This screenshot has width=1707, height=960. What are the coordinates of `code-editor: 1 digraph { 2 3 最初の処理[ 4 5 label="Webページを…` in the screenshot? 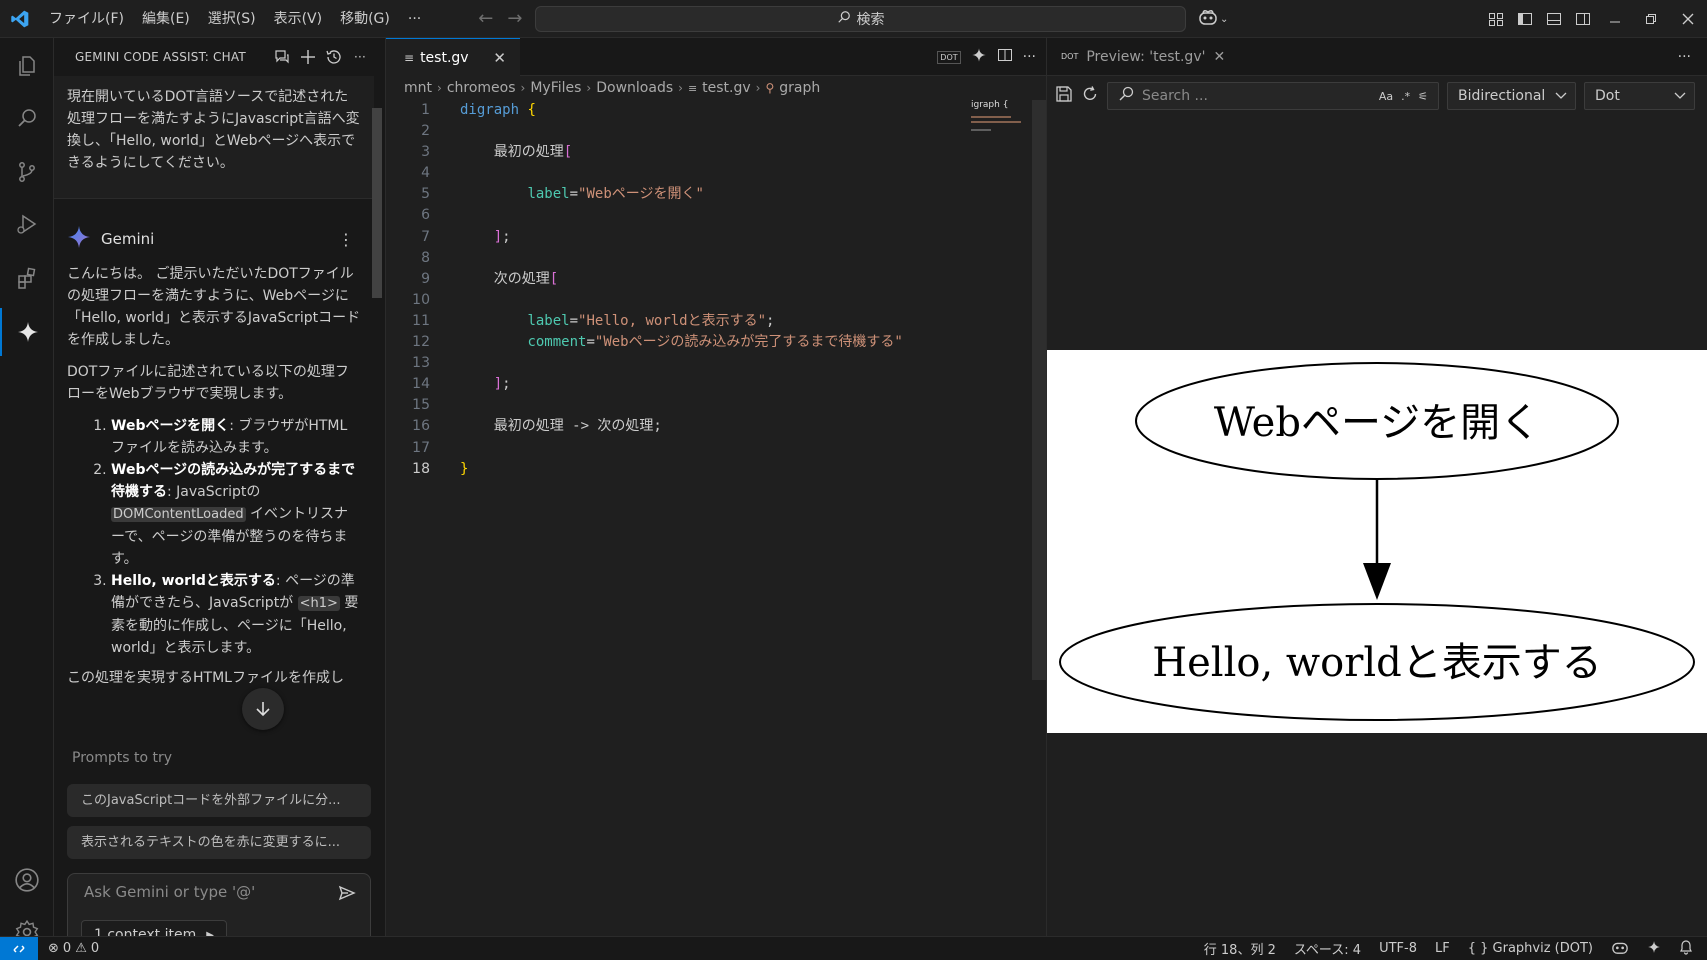 It's located at (686, 290).